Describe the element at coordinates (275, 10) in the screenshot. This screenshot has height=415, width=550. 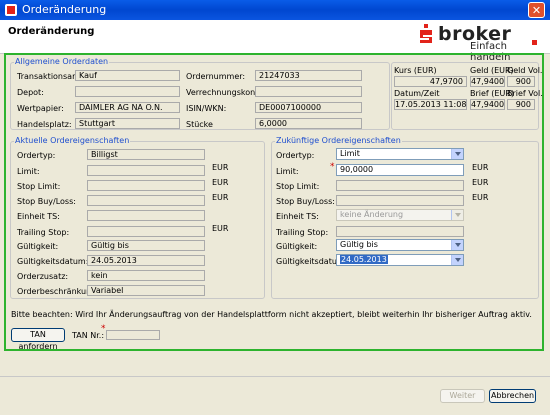
I see `title-bar: Orderänderung ✕` at that location.